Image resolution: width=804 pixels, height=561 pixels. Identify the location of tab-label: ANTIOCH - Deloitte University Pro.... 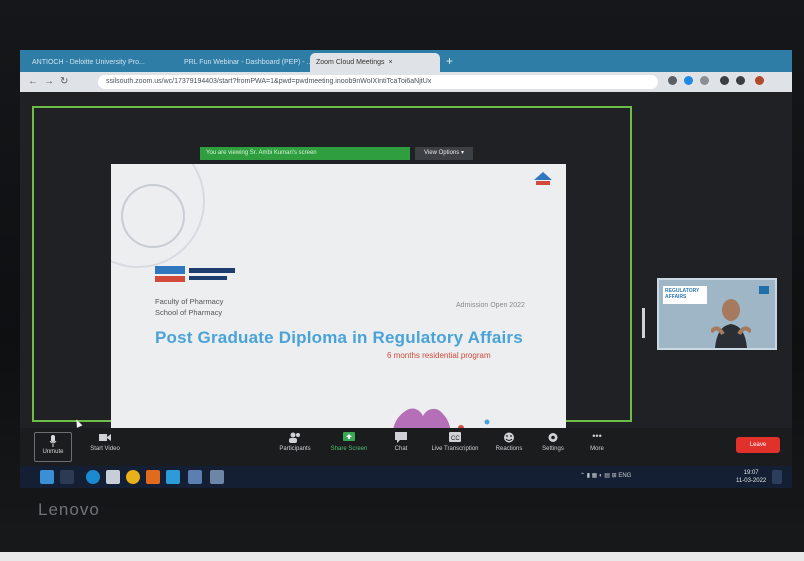
(88, 62).